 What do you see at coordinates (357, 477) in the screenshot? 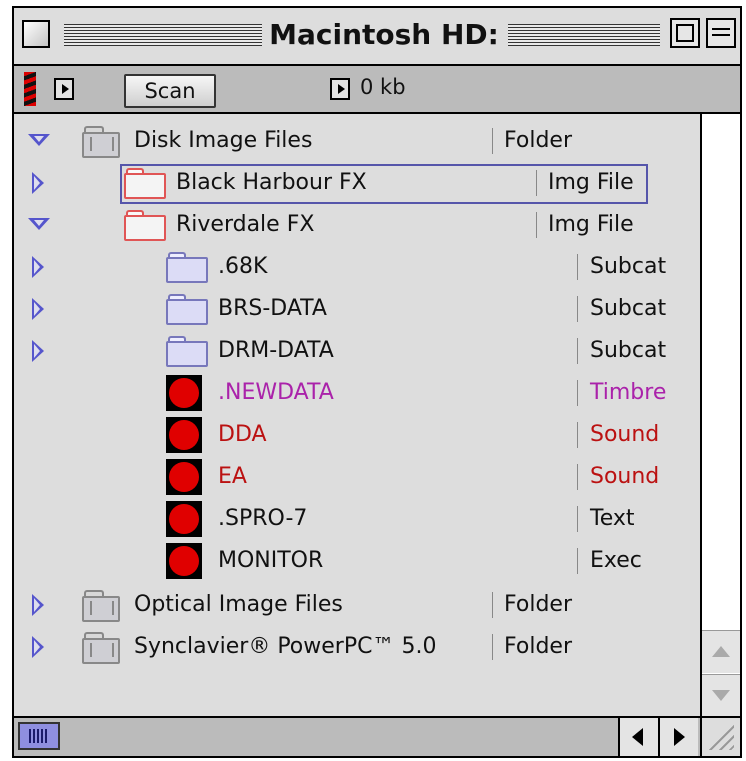
I see `list-item: EA Sound` at bounding box center [357, 477].